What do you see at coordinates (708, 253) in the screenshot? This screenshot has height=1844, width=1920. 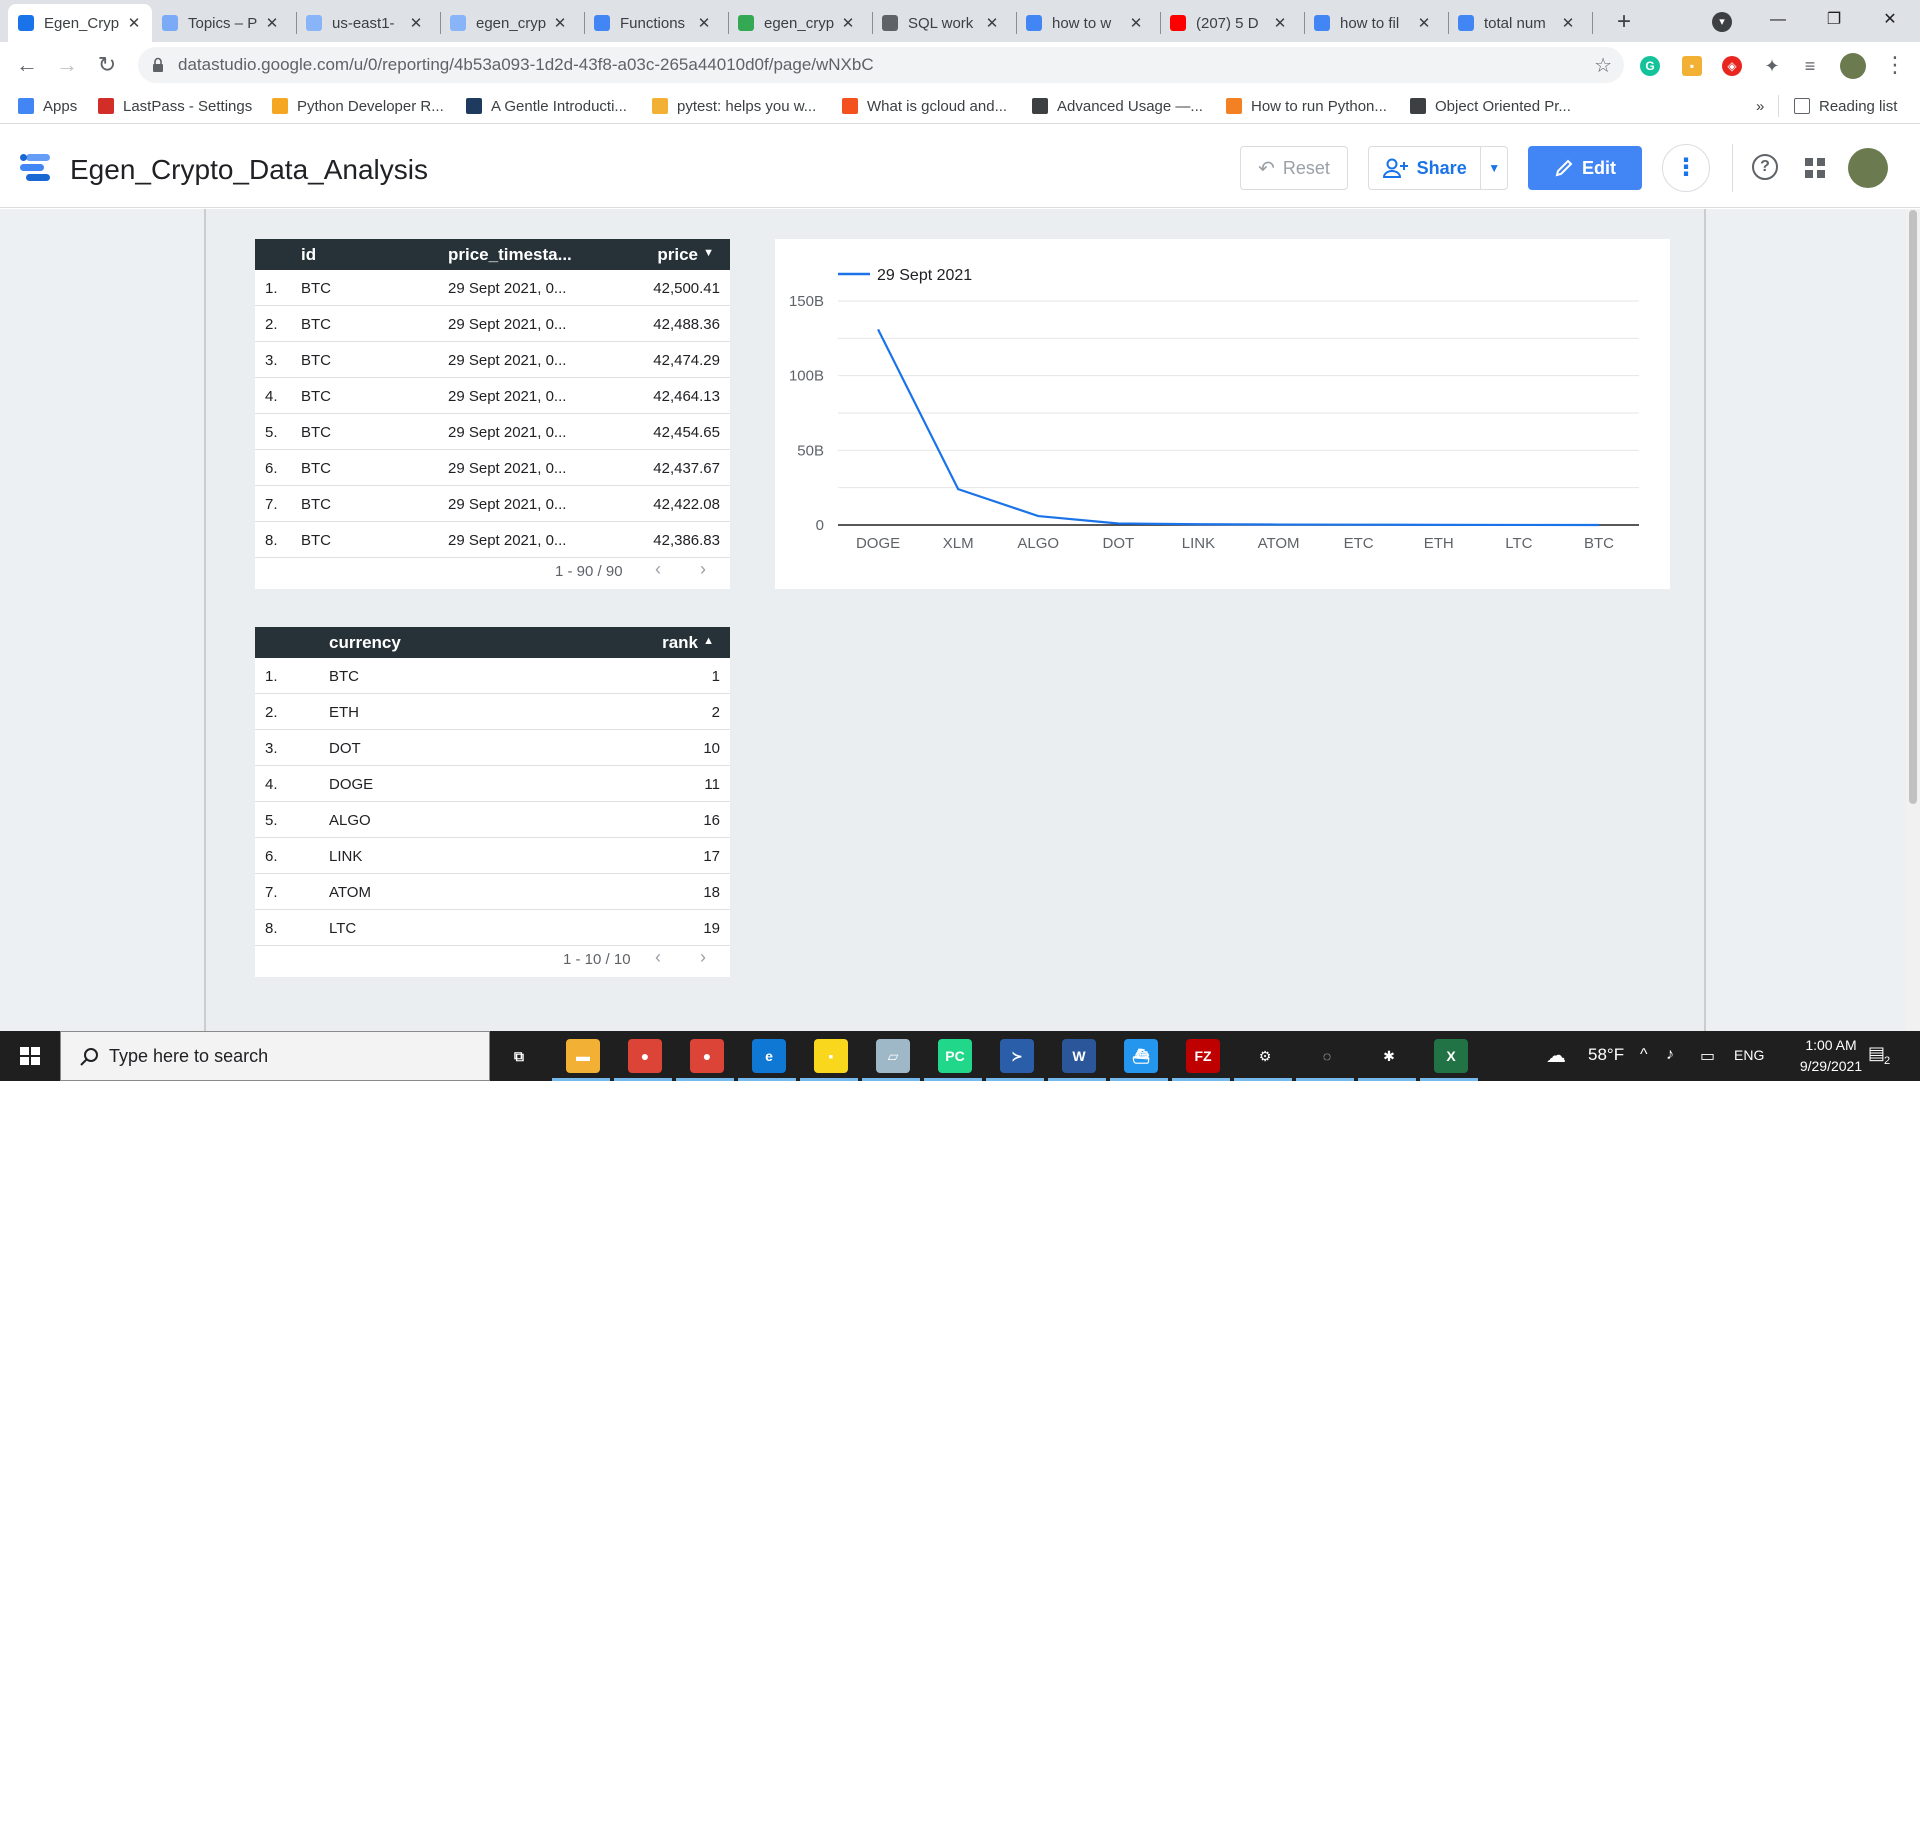 I see `sort-desc-icon: ▼` at bounding box center [708, 253].